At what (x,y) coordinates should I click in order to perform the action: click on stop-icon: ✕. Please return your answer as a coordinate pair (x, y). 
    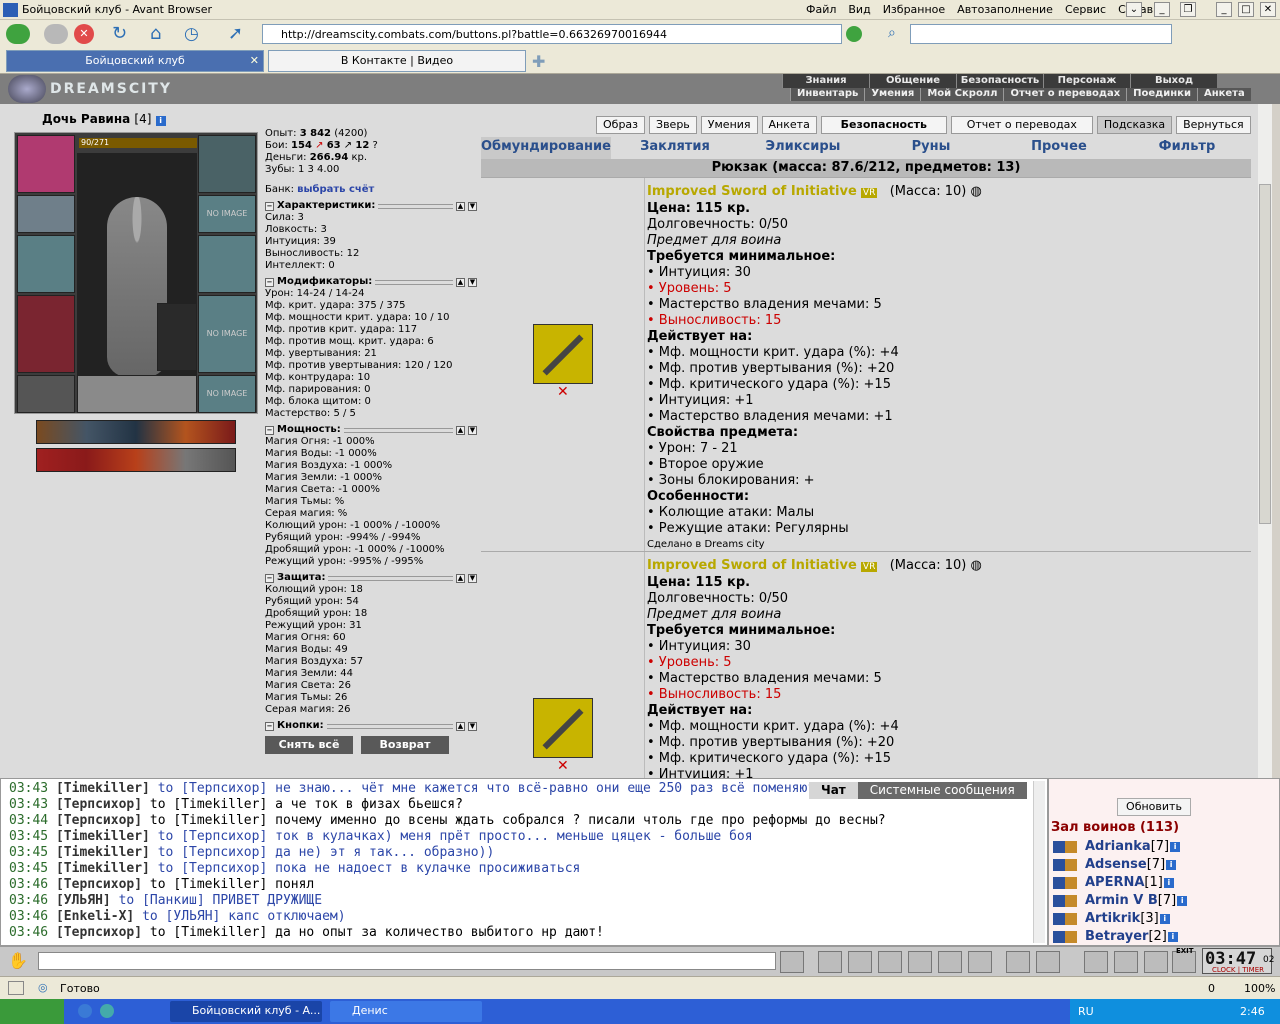
    Looking at the image, I should click on (84, 34).